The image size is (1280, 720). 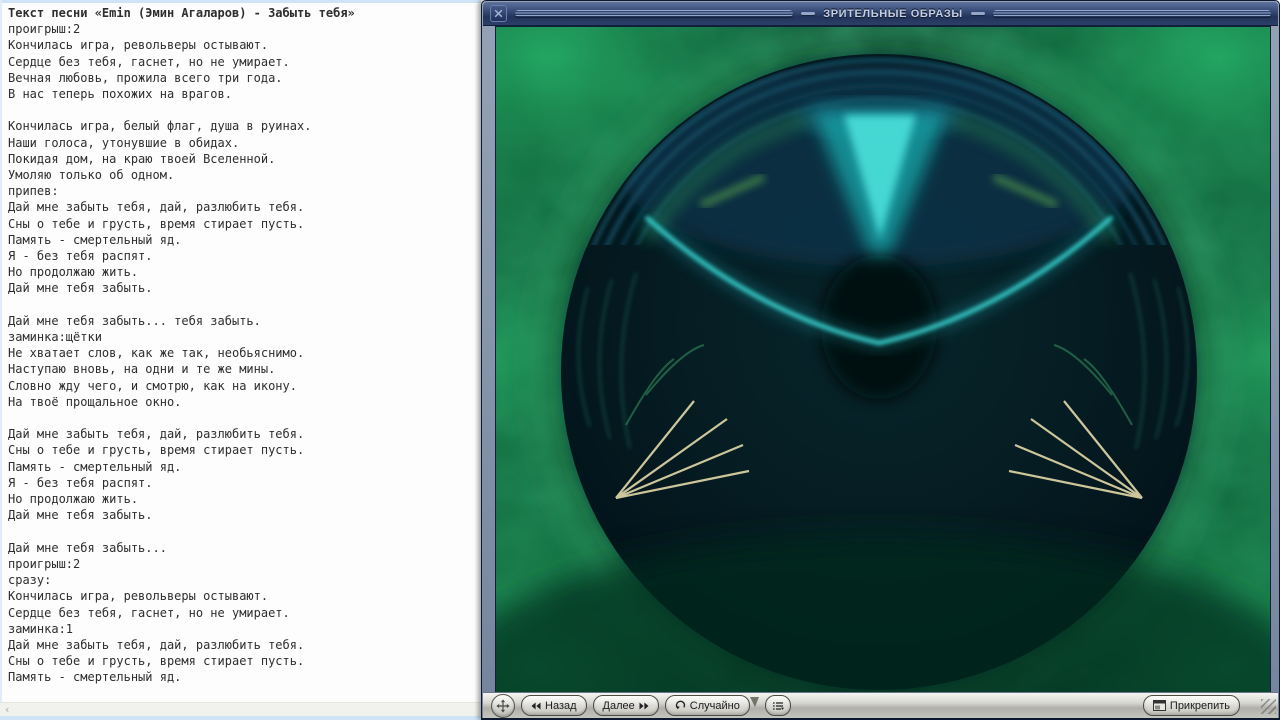 I want to click on random-button: Случайно, so click(x=707, y=705).